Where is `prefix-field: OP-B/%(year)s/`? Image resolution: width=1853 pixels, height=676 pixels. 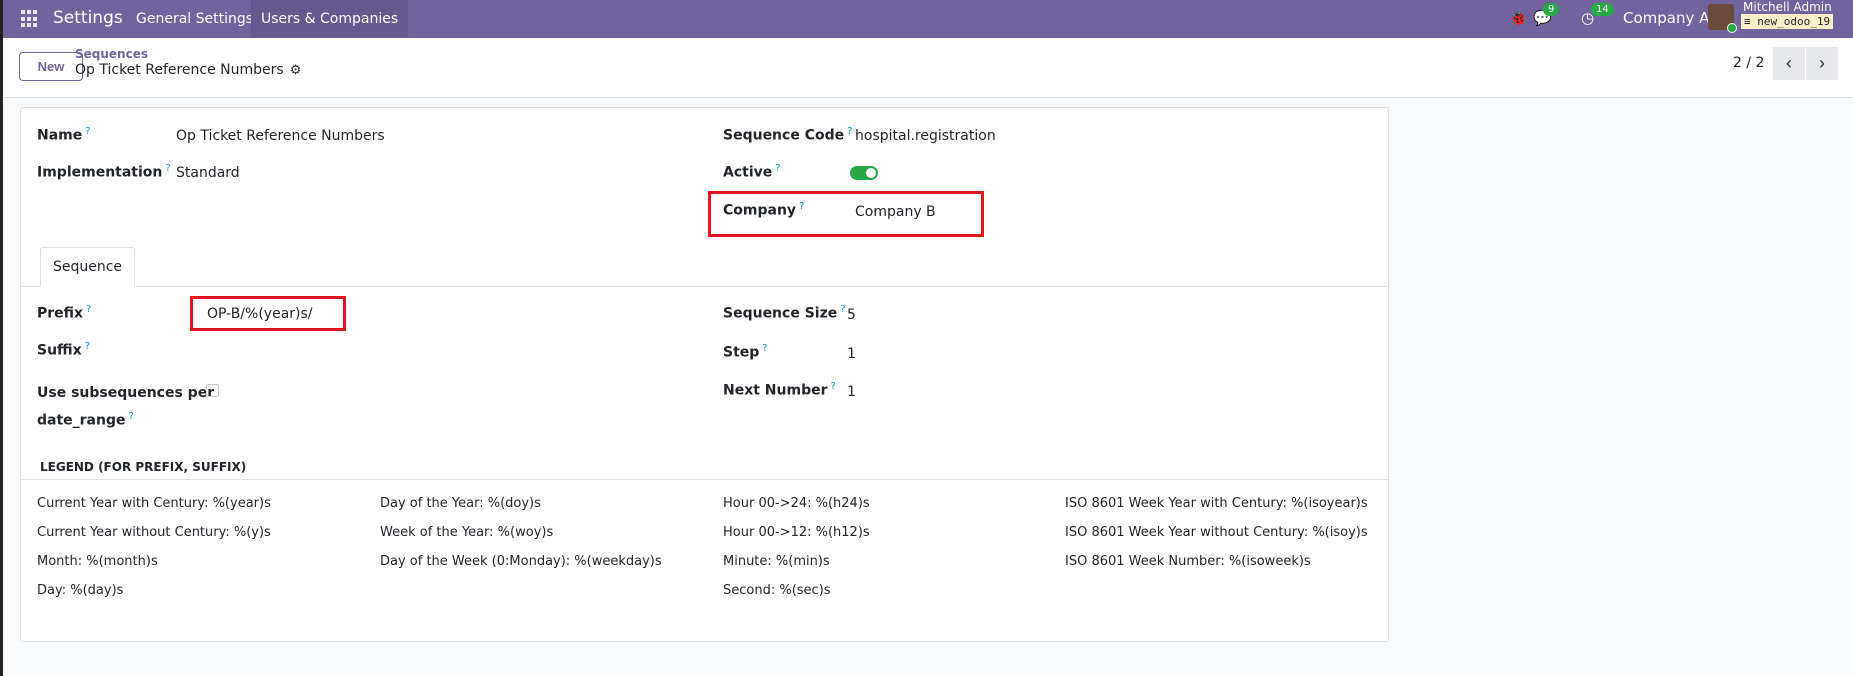 prefix-field: OP-B/%(year)s/ is located at coordinates (260, 314).